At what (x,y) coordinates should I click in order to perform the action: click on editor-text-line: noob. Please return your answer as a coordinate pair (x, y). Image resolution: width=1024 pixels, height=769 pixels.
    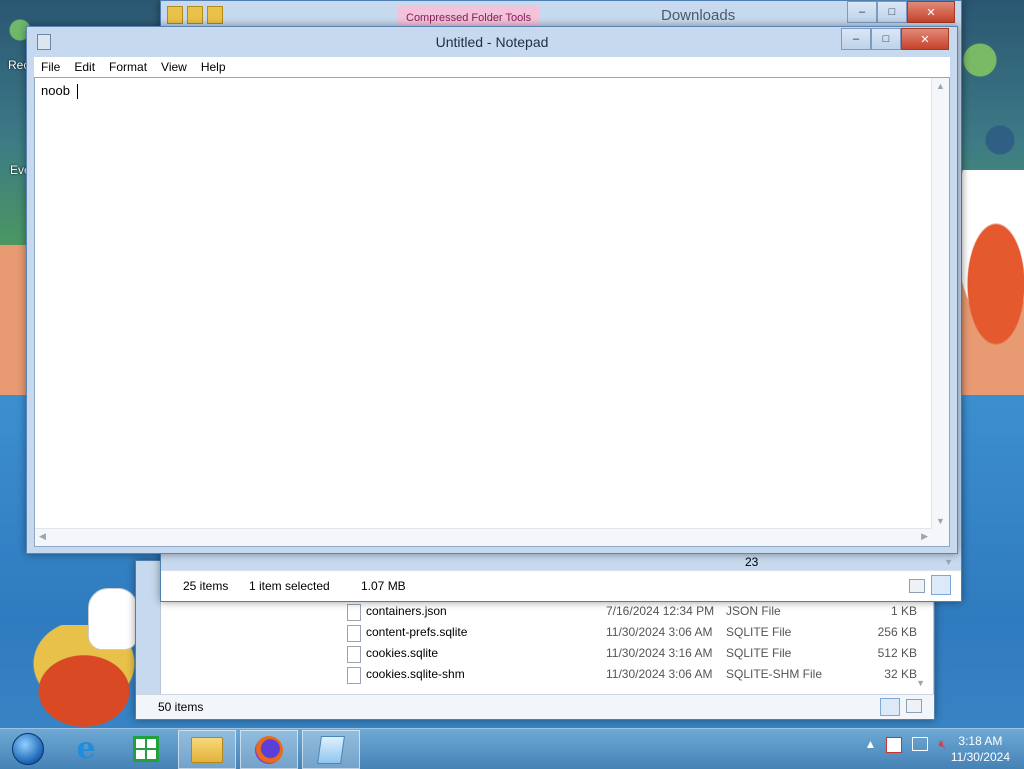
    Looking at the image, I should click on (59, 91).